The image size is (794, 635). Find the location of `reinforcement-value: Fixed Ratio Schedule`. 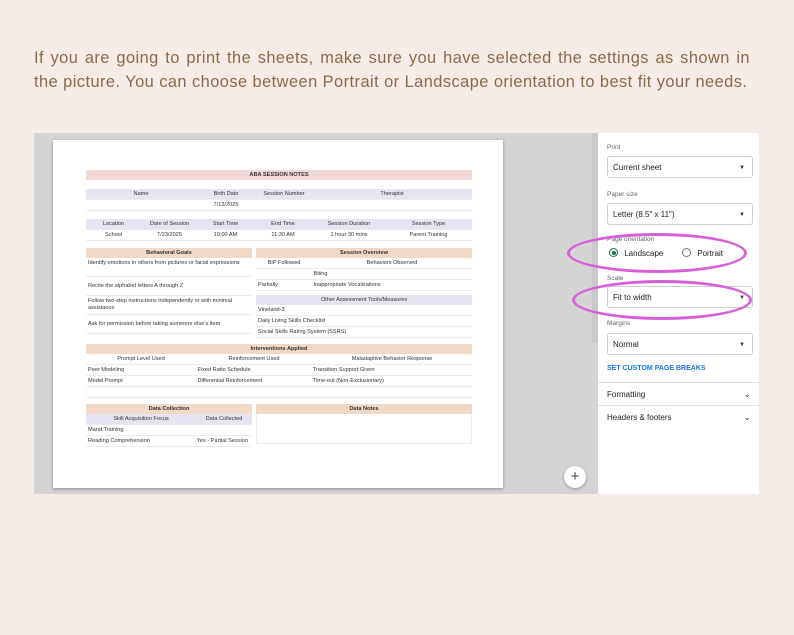

reinforcement-value: Fixed Ratio Schedule is located at coordinates (224, 370).